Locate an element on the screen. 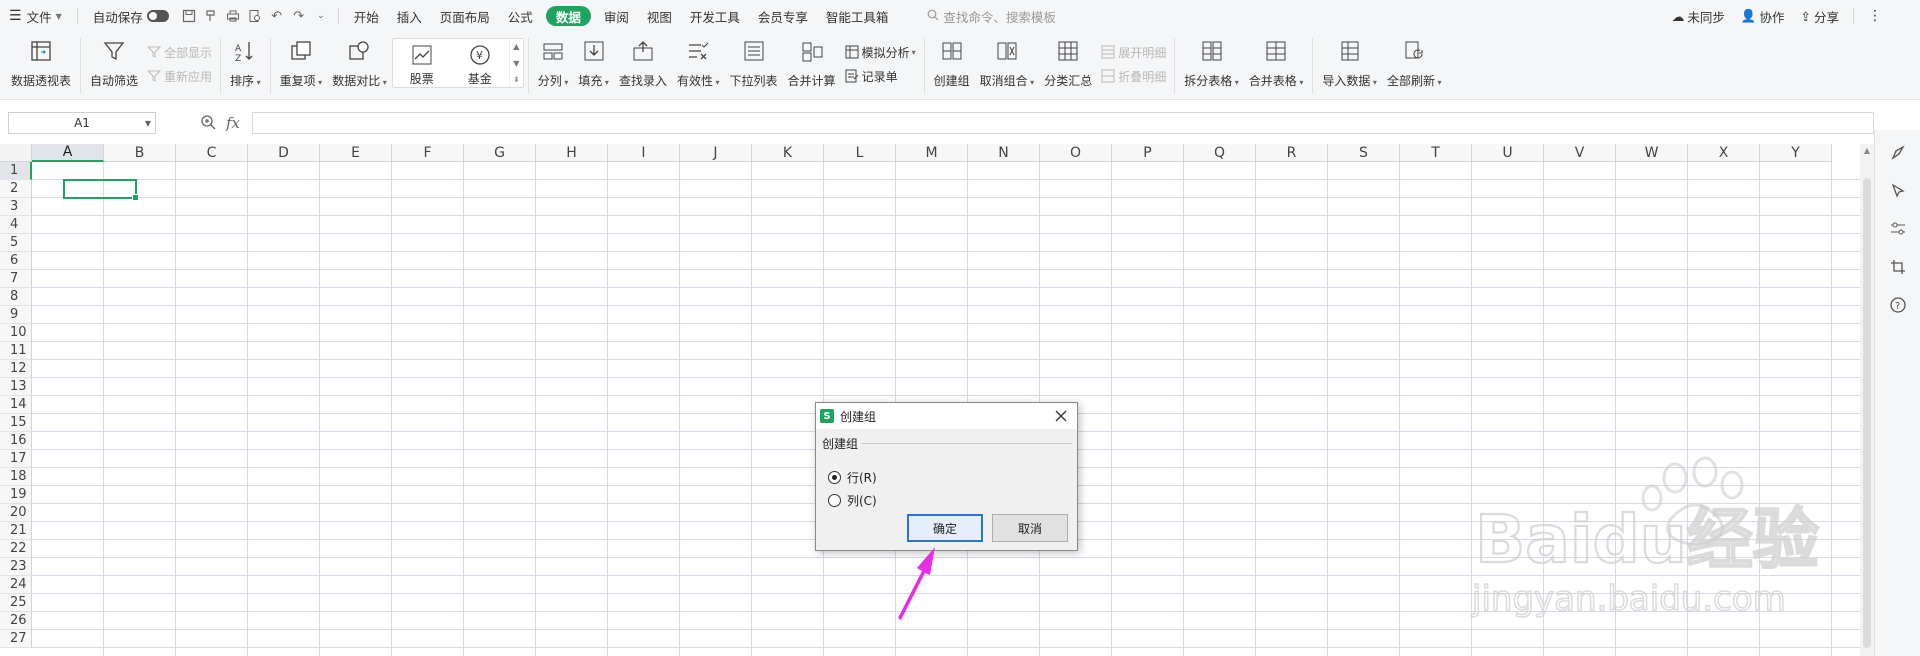 The width and height of the screenshot is (1920, 656). sliders-icon is located at coordinates (1898, 229).